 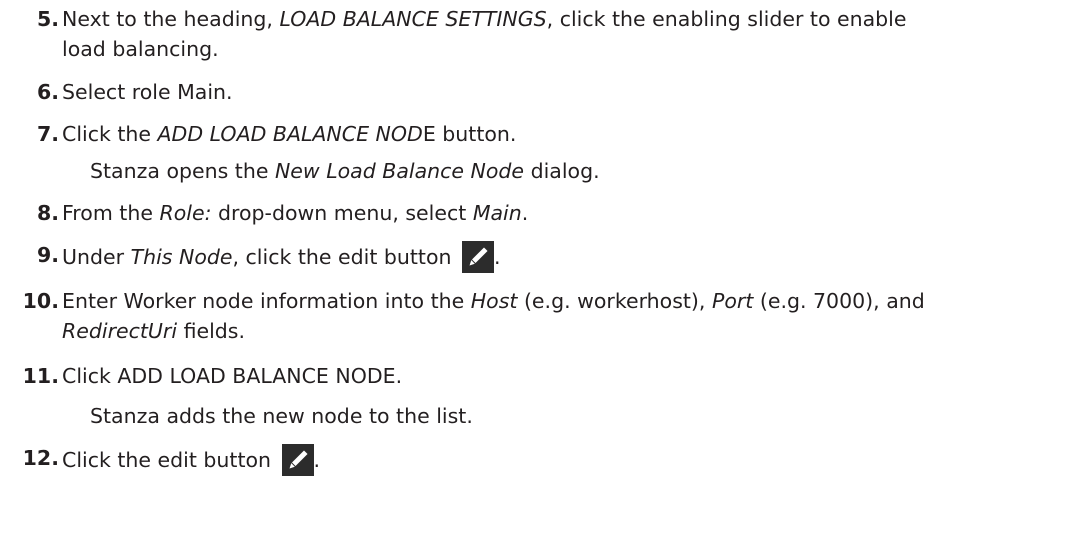 I want to click on step-text: Click ADD LOAD BALANCE NODE., so click(x=232, y=376).